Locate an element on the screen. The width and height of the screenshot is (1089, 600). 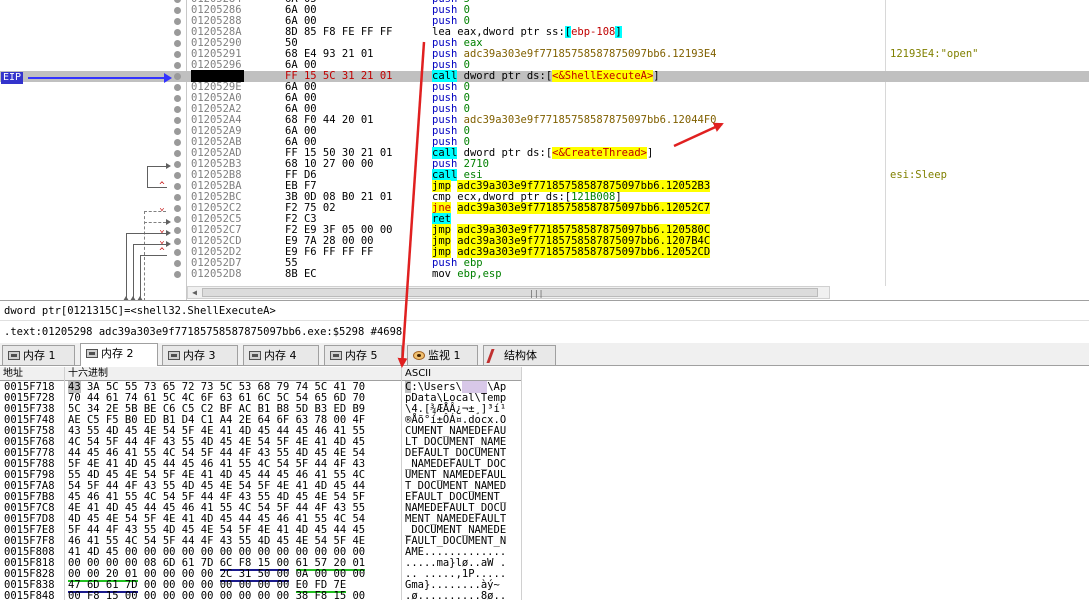
tab-label: 结构体 is located at coordinates (520, 355).